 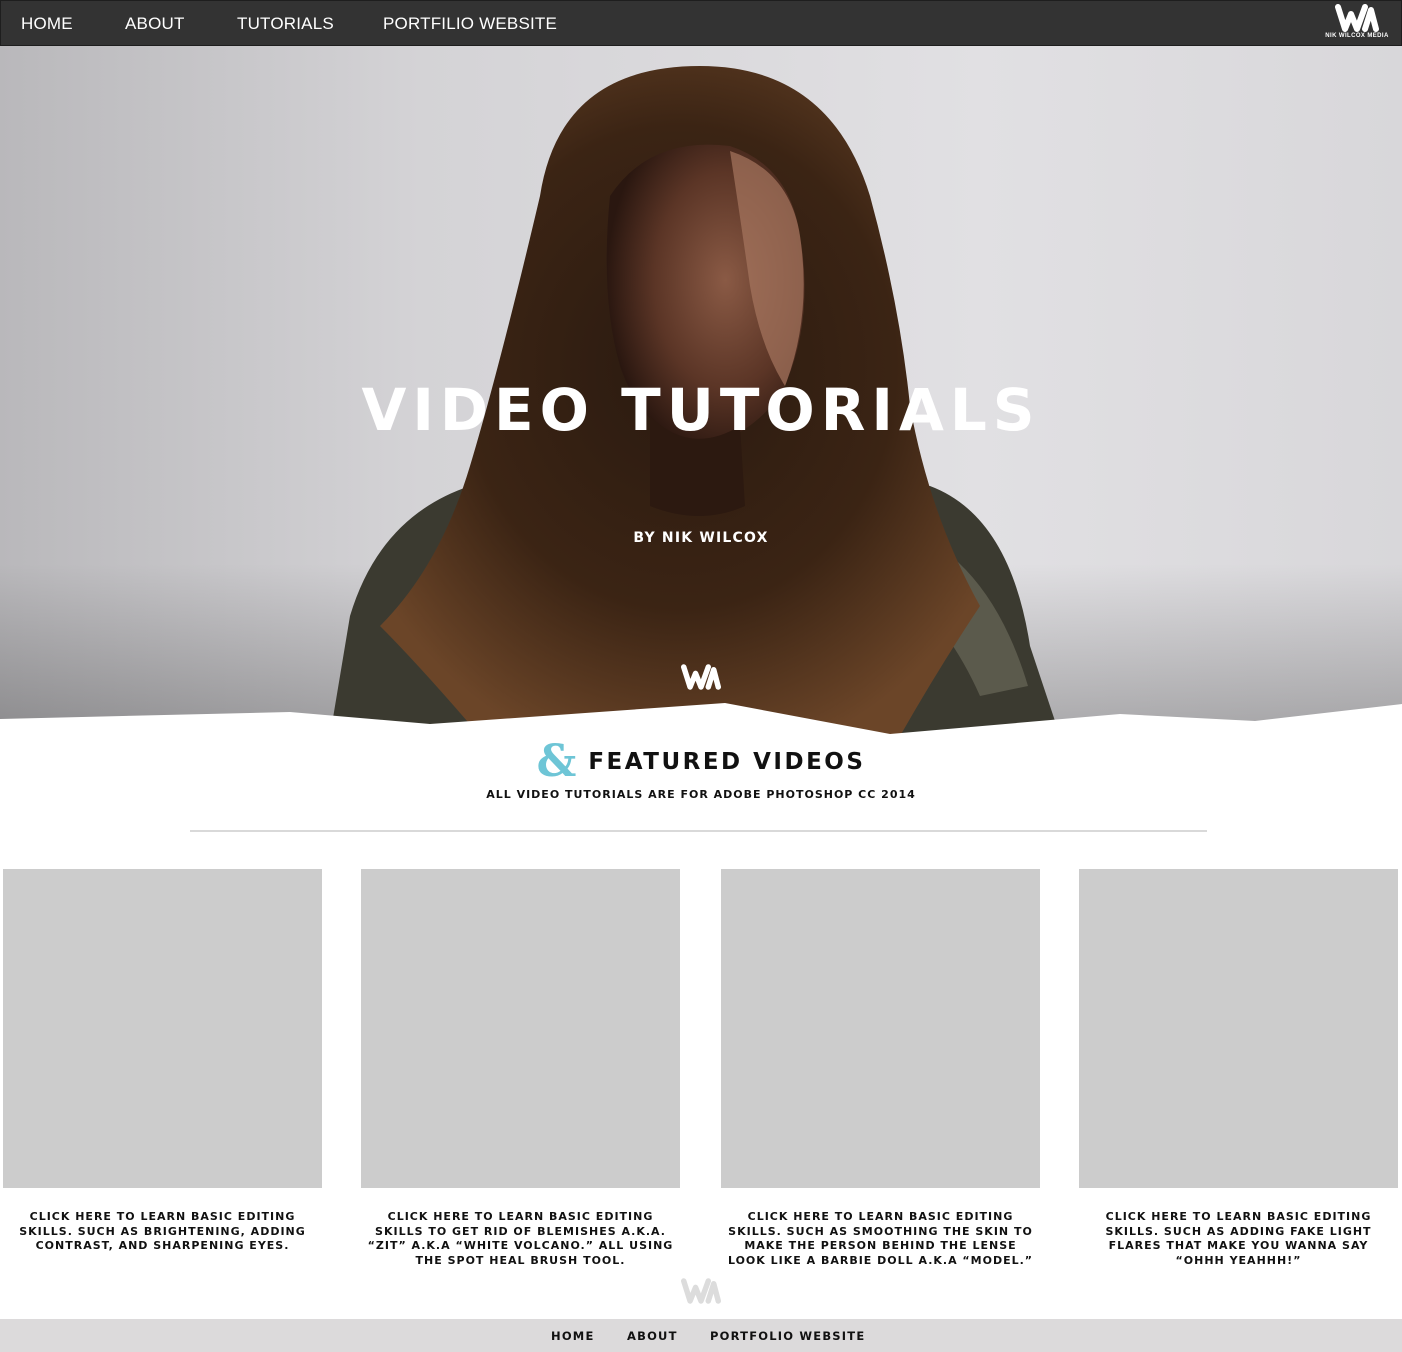 I want to click on nav-portfolio-link: PORTFILIO WEBSITE, so click(x=470, y=24).